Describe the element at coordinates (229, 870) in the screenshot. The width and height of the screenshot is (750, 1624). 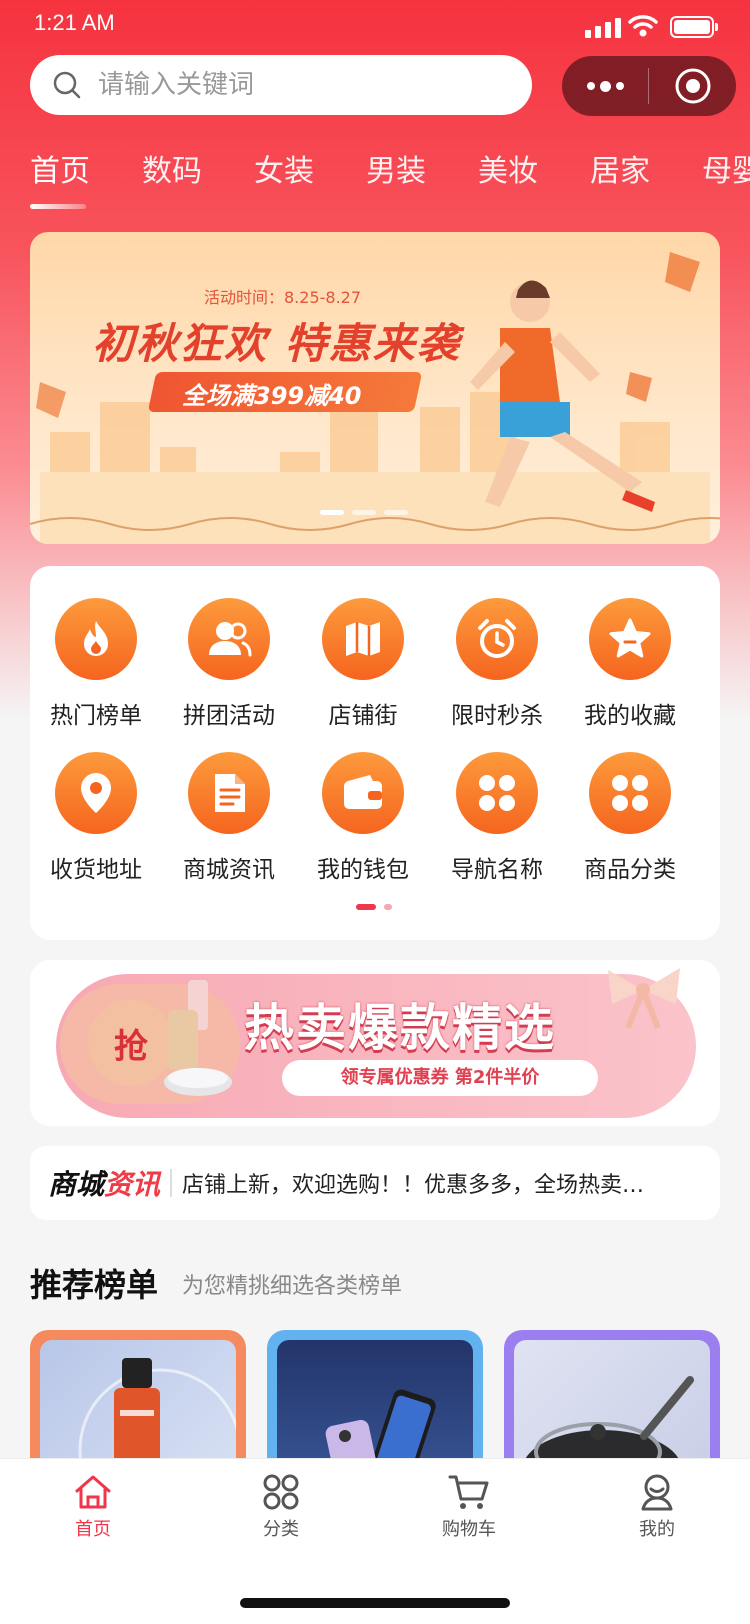
I see `nav-label: 商城资讯` at that location.